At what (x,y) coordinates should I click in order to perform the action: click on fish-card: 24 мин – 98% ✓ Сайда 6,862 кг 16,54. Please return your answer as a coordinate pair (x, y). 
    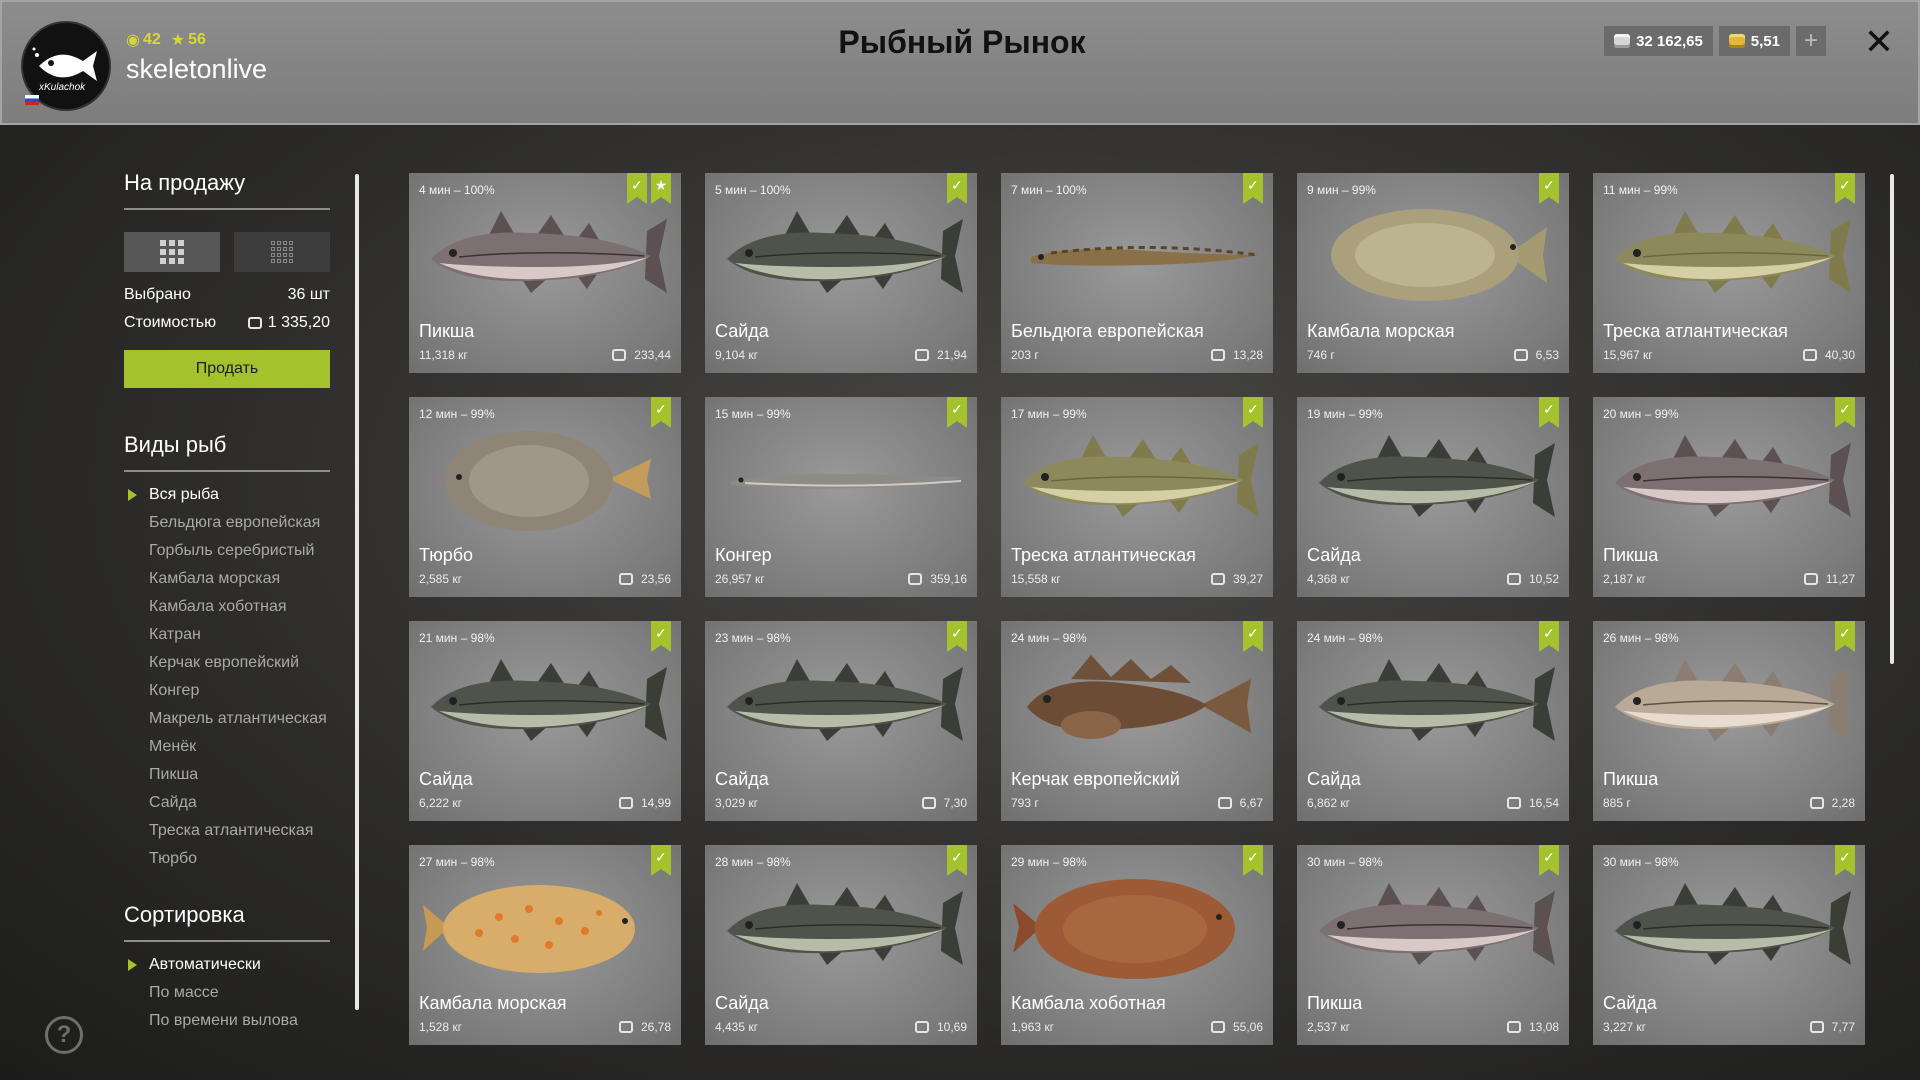
    Looking at the image, I should click on (1433, 721).